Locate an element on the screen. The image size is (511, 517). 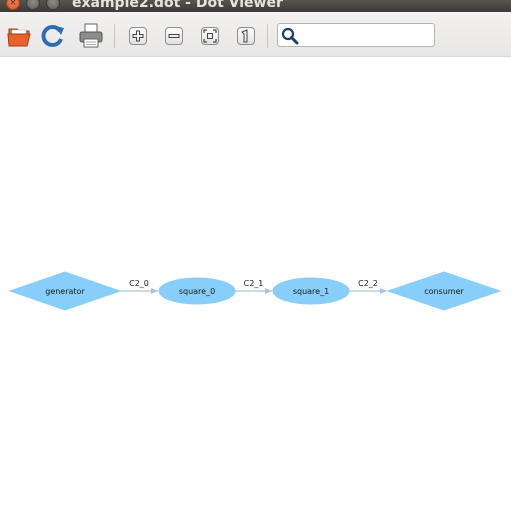
open-folder-icon is located at coordinates (19, 37).